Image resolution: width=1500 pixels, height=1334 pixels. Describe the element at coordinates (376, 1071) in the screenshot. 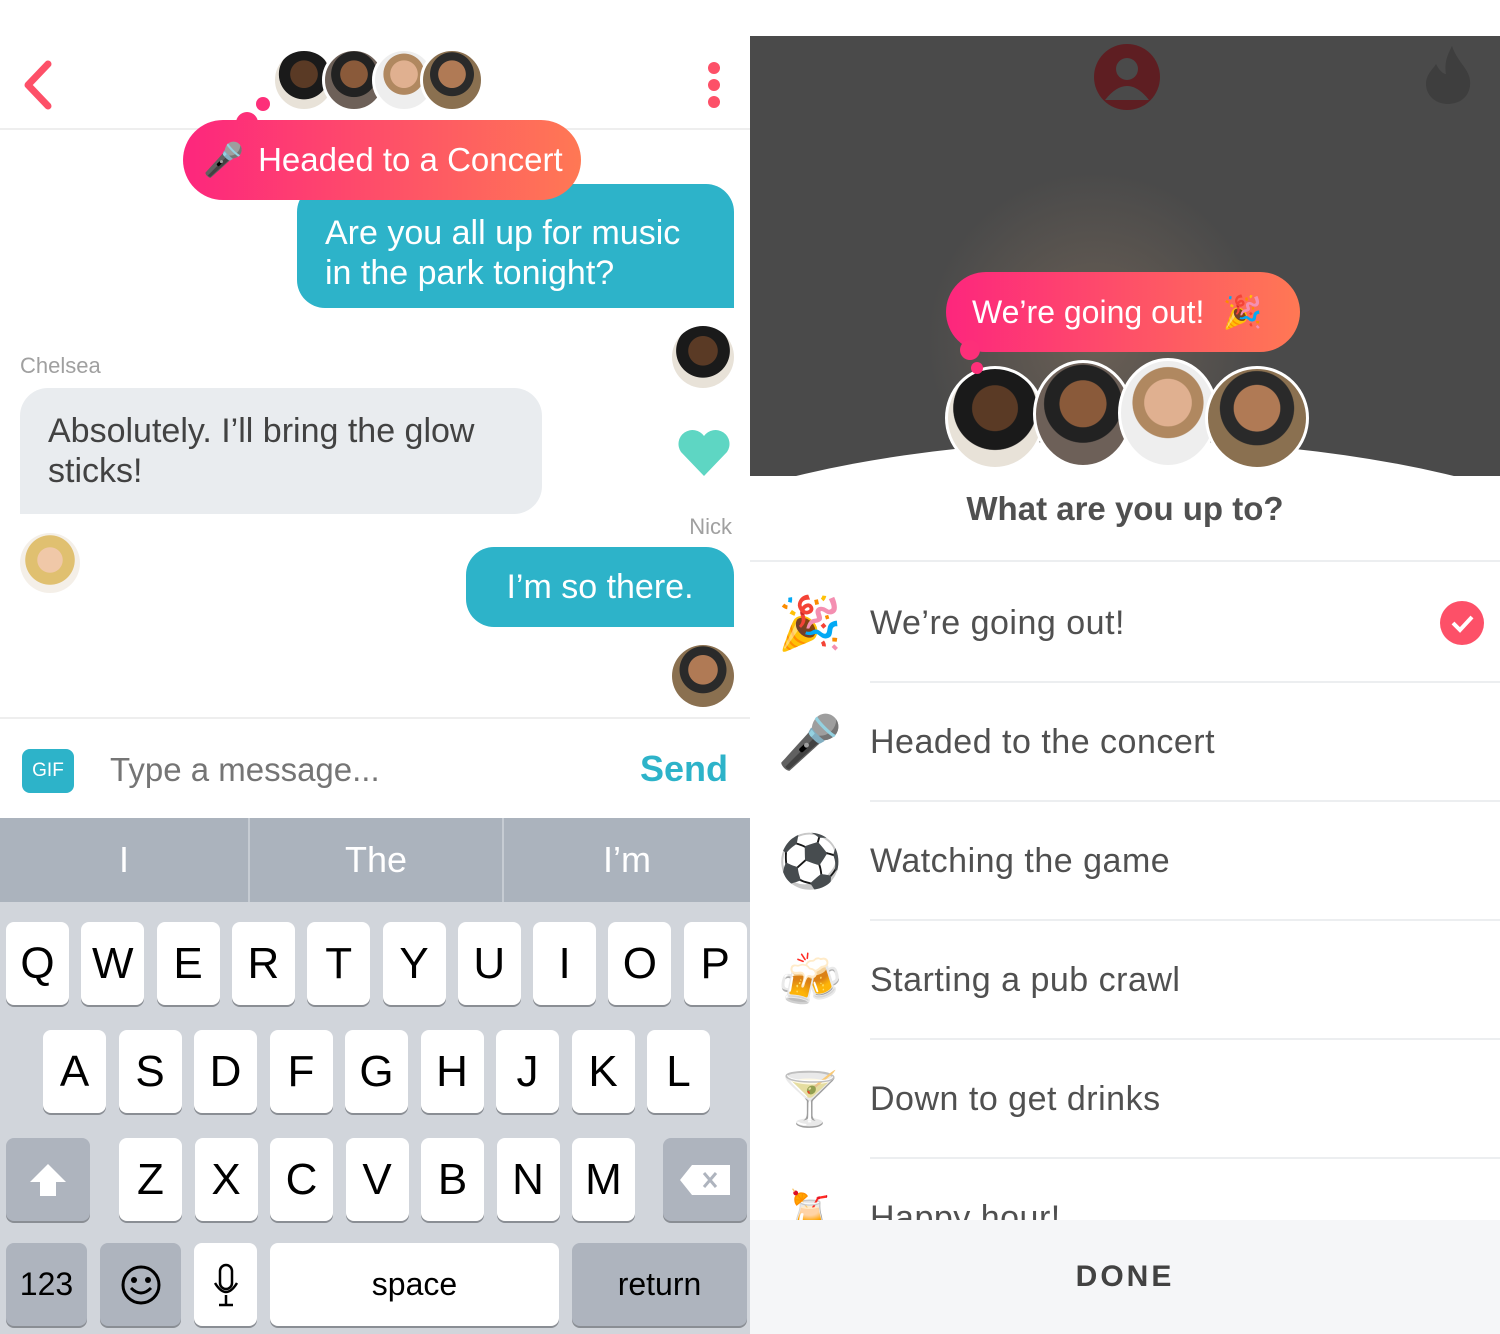

I see `key-g: G` at that location.